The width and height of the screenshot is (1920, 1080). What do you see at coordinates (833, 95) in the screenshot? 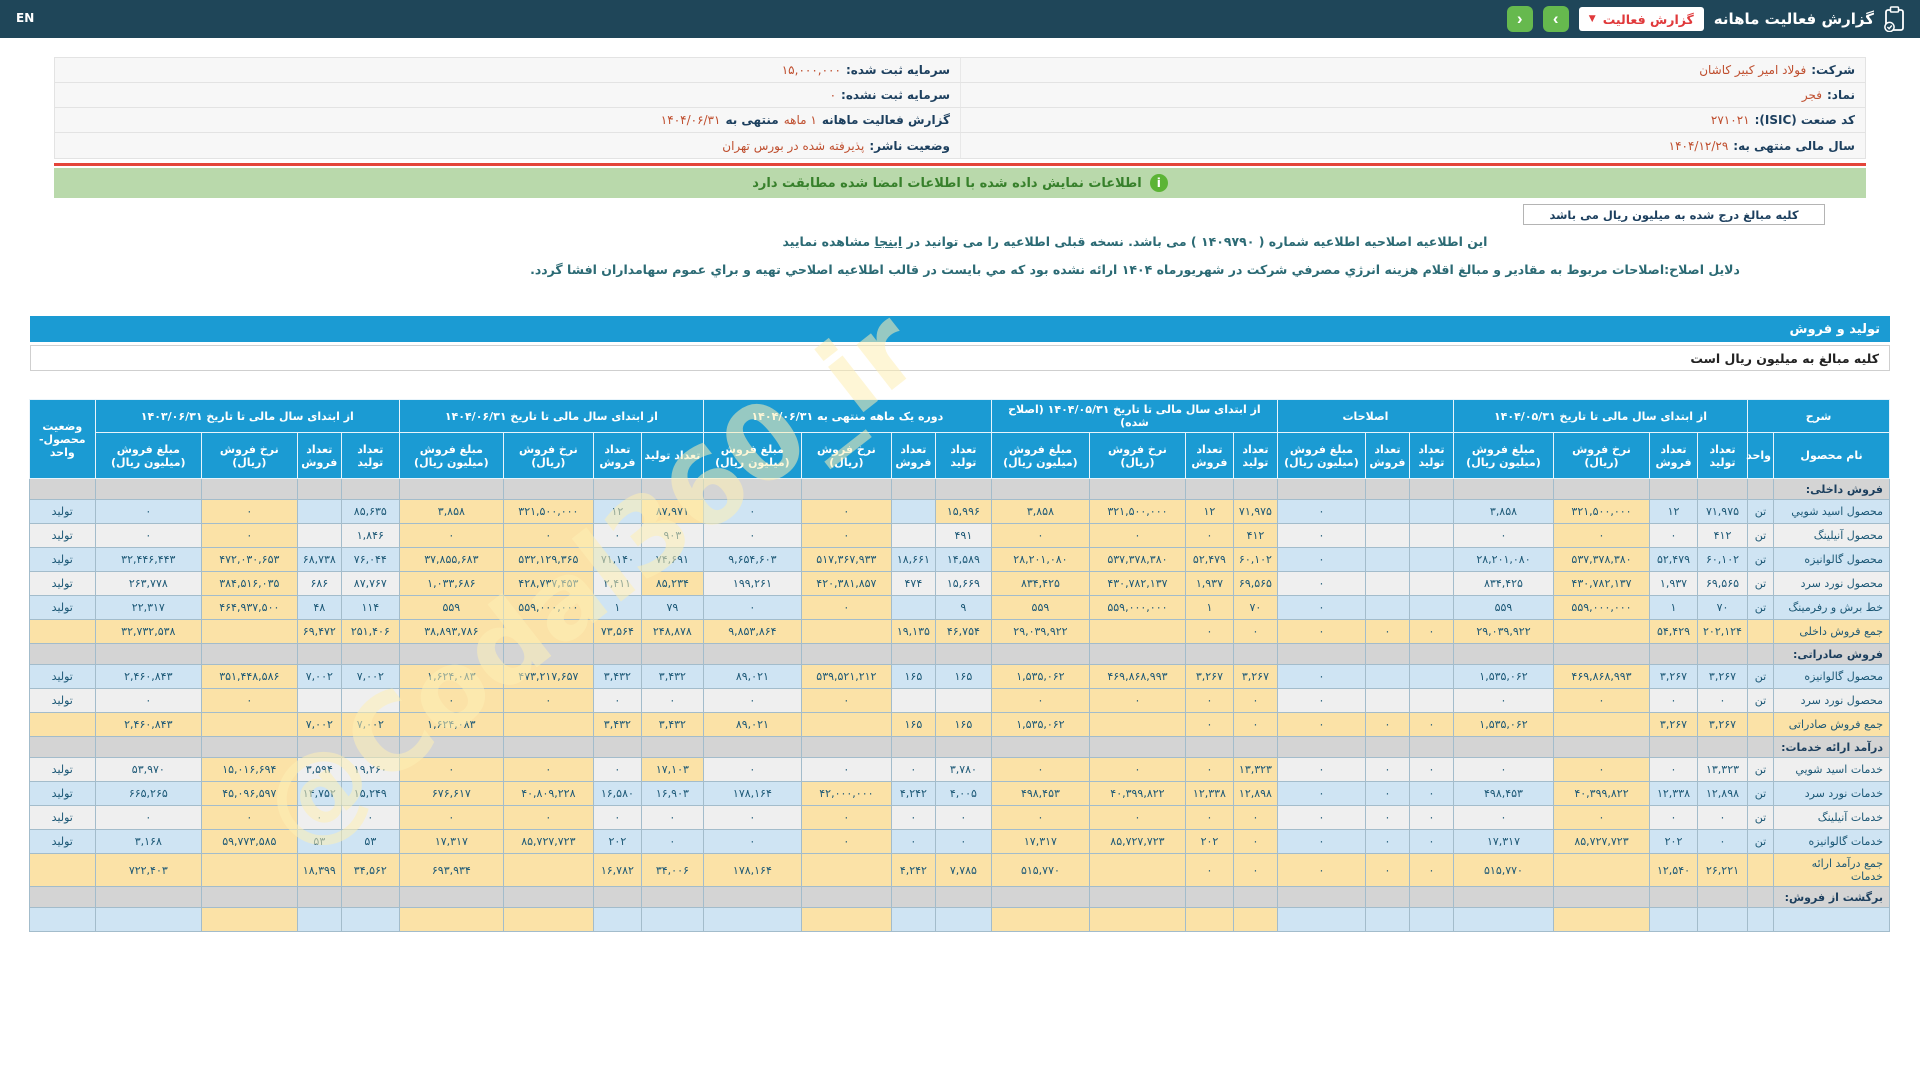
I see `info-value: ۰` at bounding box center [833, 95].